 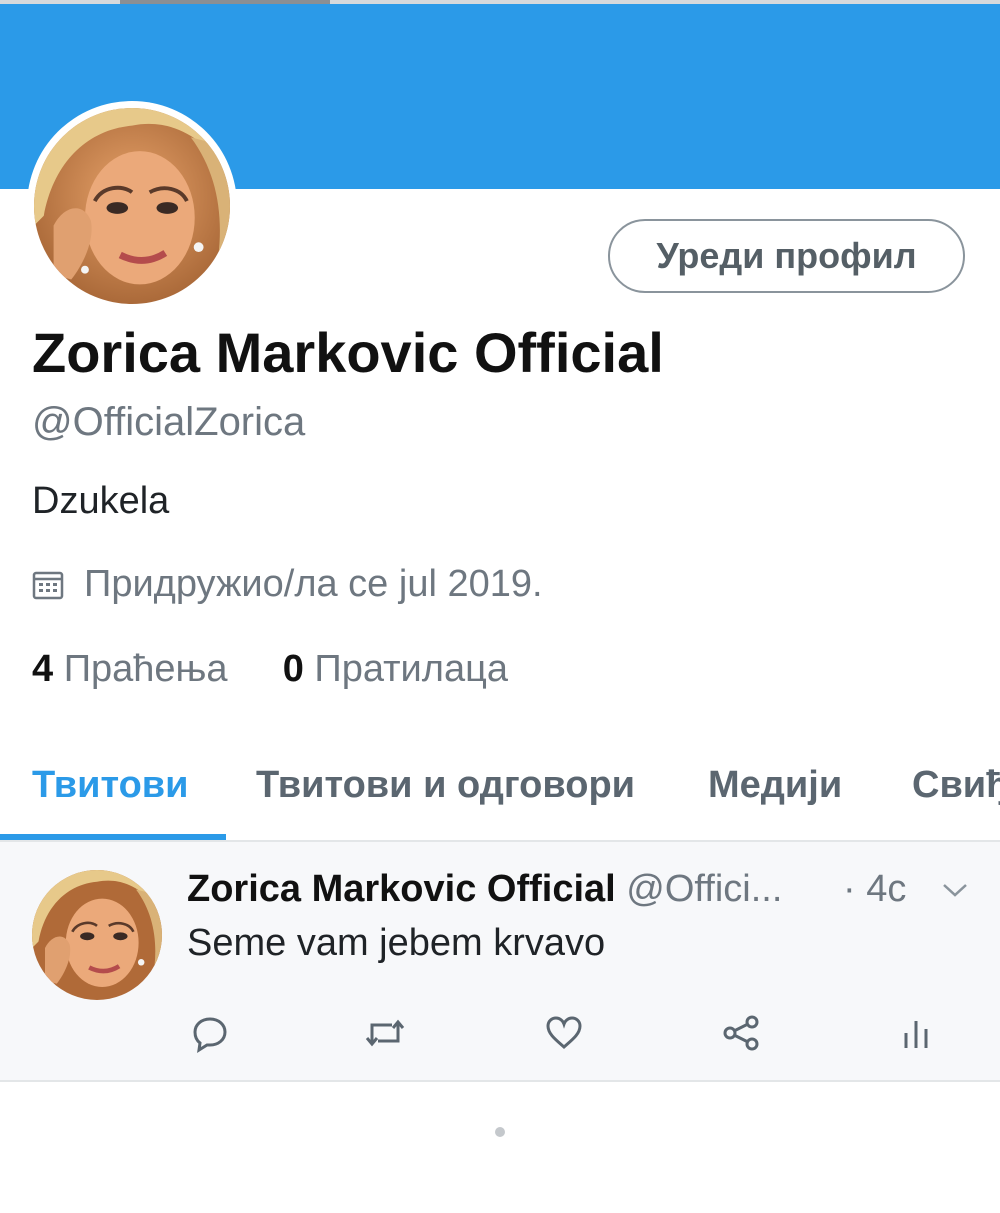 I want to click on profile-display-name: Zorica Markovic Official, so click(x=348, y=352).